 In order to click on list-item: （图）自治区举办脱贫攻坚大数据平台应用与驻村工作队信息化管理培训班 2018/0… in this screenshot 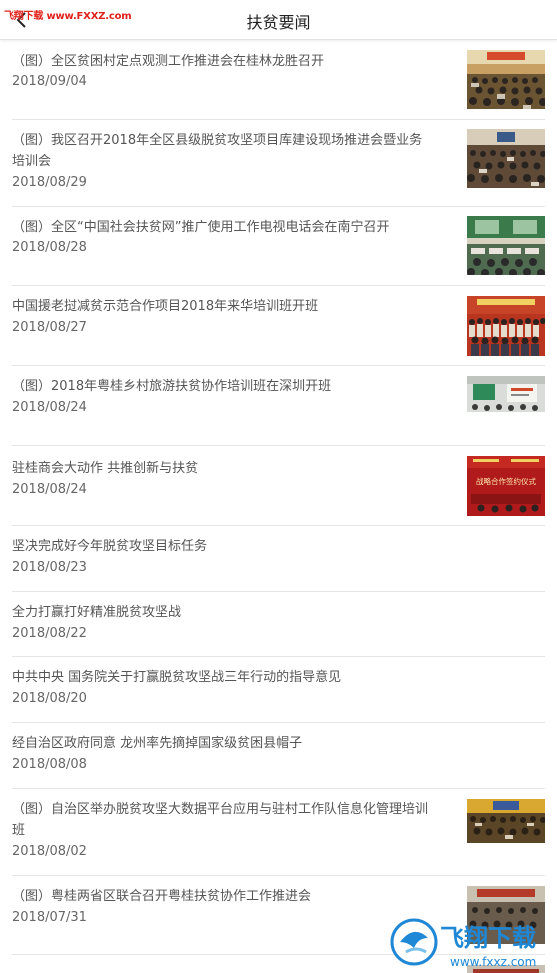, I will do `click(278, 832)`.